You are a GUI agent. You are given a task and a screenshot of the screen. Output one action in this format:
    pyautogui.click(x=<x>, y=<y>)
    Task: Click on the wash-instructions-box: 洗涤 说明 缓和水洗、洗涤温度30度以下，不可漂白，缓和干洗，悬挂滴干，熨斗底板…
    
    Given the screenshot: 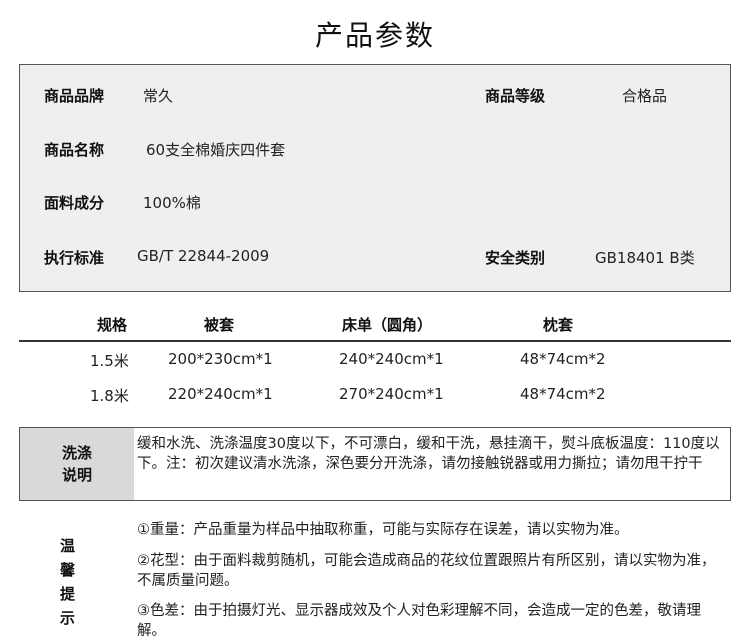 What is the action you would take?
    pyautogui.click(x=375, y=464)
    